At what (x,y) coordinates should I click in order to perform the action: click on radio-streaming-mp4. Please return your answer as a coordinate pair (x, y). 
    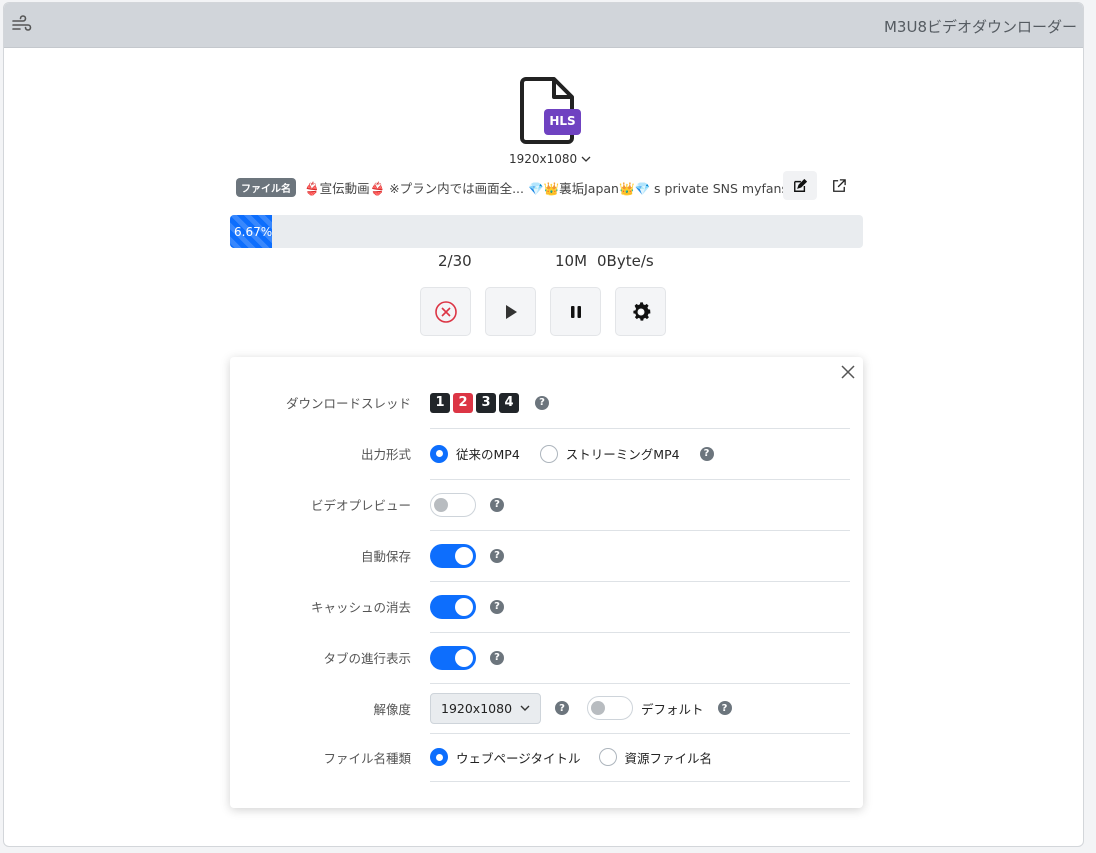
    Looking at the image, I should click on (548, 453).